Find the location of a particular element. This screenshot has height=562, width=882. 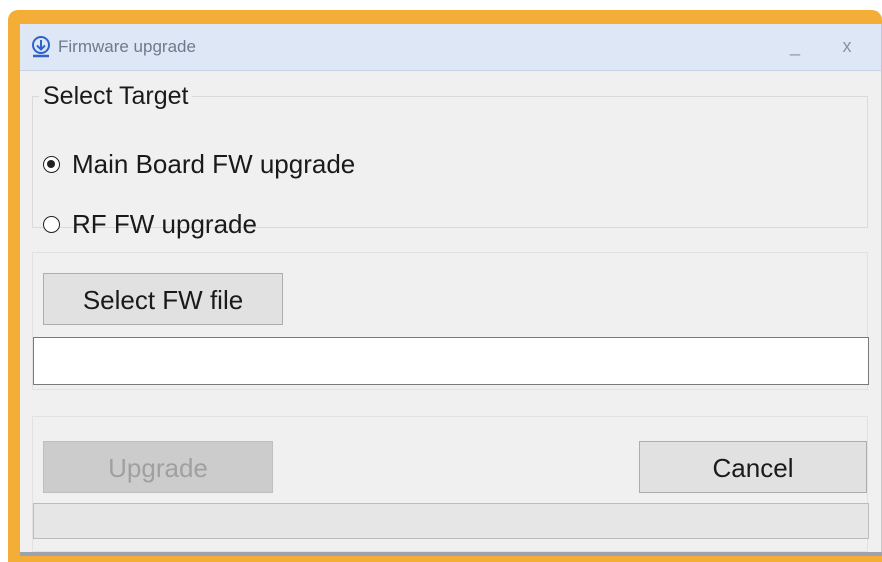

minimize-button: _ is located at coordinates (795, 46).